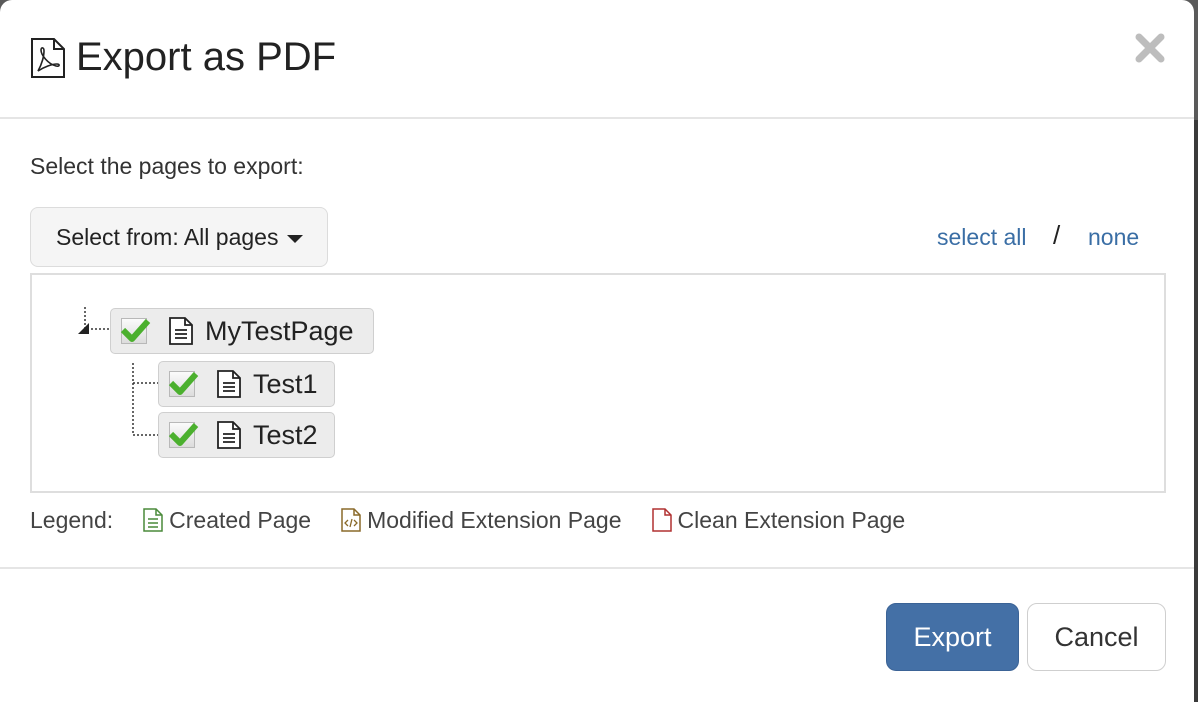 This screenshot has height=702, width=1198. What do you see at coordinates (1196, 411) in the screenshot?
I see `backdrop-edge` at bounding box center [1196, 411].